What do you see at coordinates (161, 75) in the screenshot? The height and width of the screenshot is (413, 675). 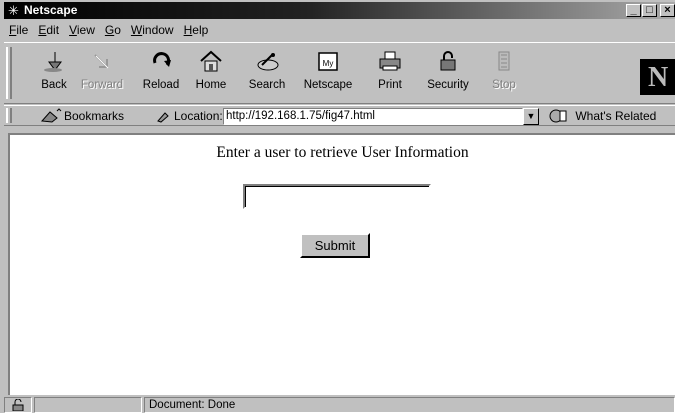 I see `reload-button: Reload` at bounding box center [161, 75].